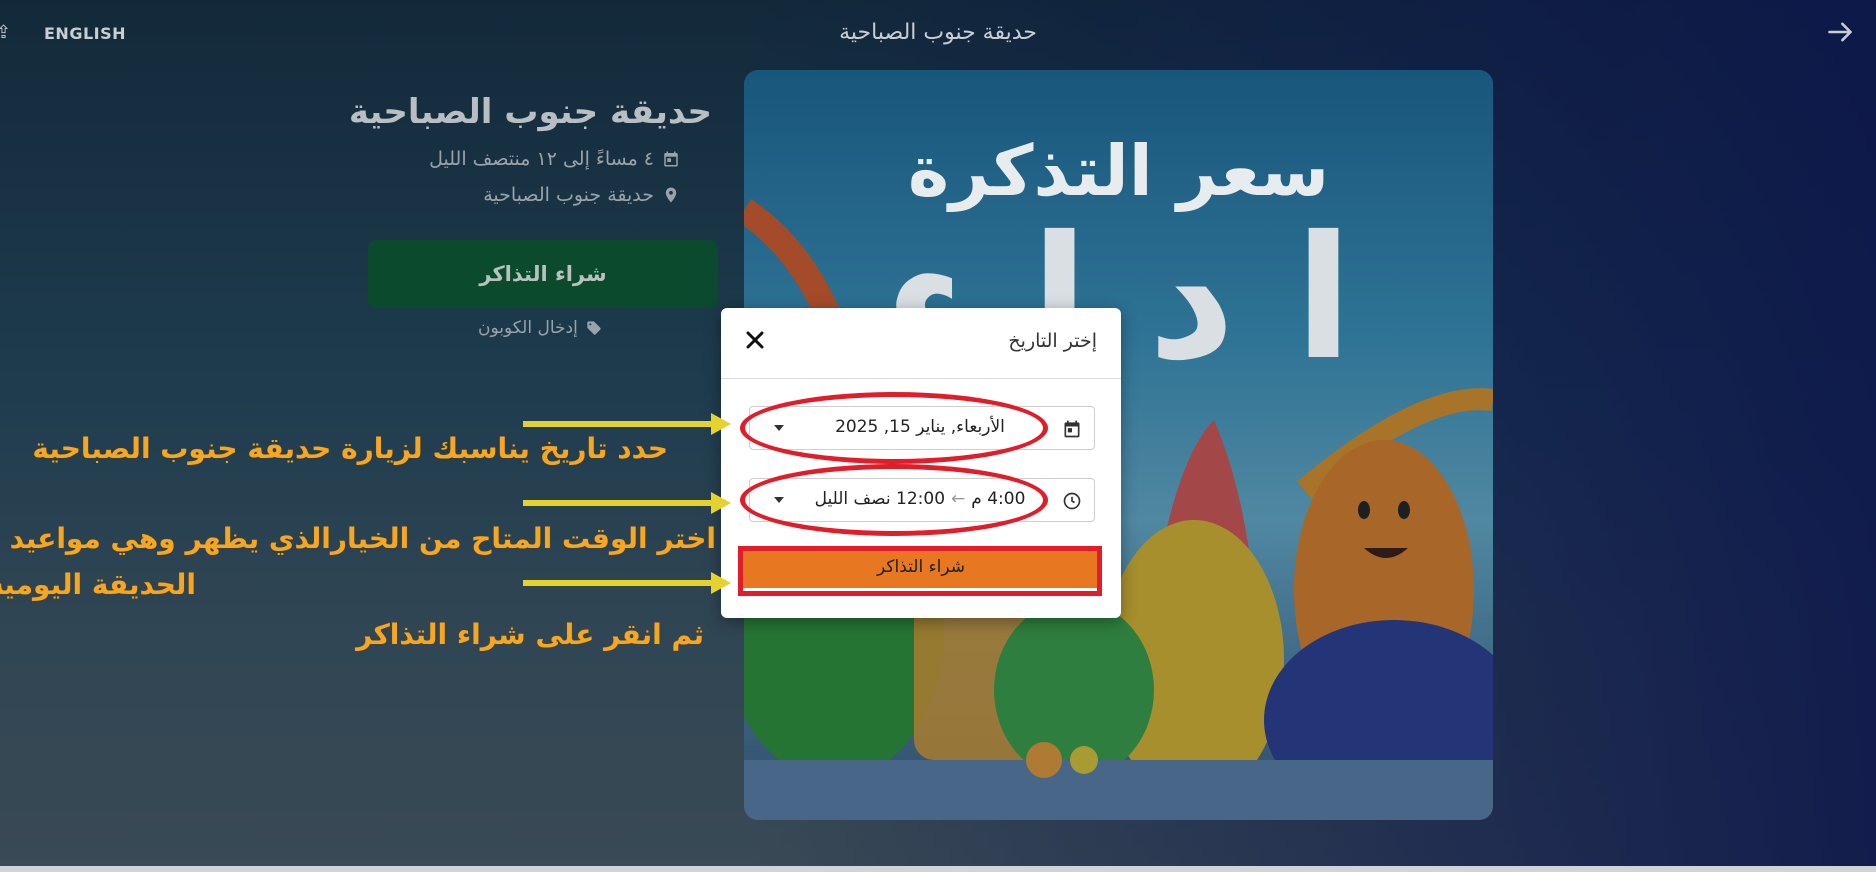 Image resolution: width=1876 pixels, height=872 pixels. What do you see at coordinates (530, 112) in the screenshot?
I see `event-title: حديقة جنوب الصباحية` at bounding box center [530, 112].